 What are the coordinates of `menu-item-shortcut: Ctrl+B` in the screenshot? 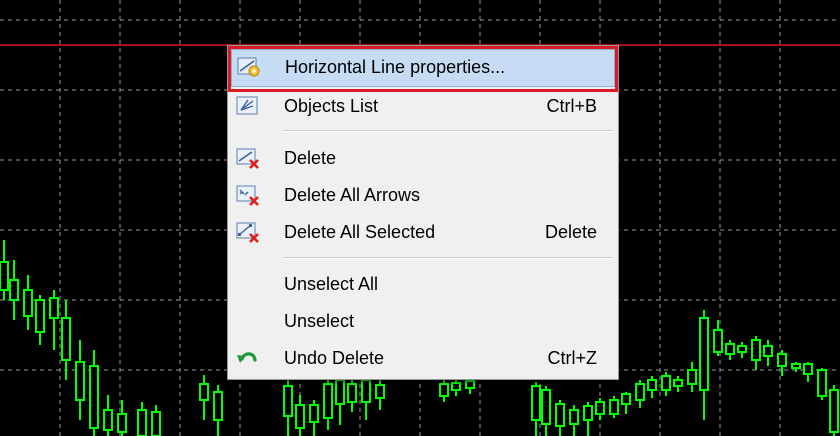 It's located at (571, 106).